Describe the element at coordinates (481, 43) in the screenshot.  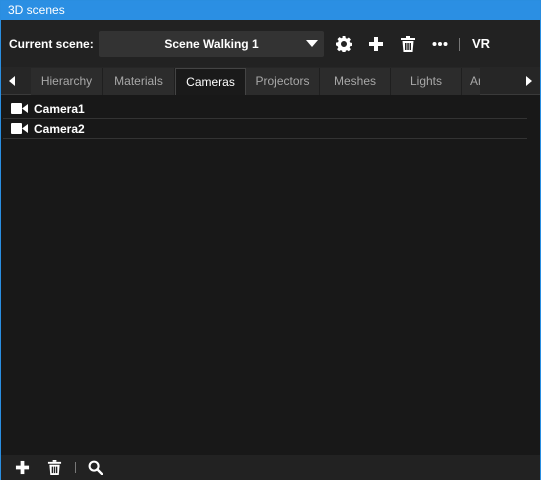
I see `vr-button: VR` at that location.